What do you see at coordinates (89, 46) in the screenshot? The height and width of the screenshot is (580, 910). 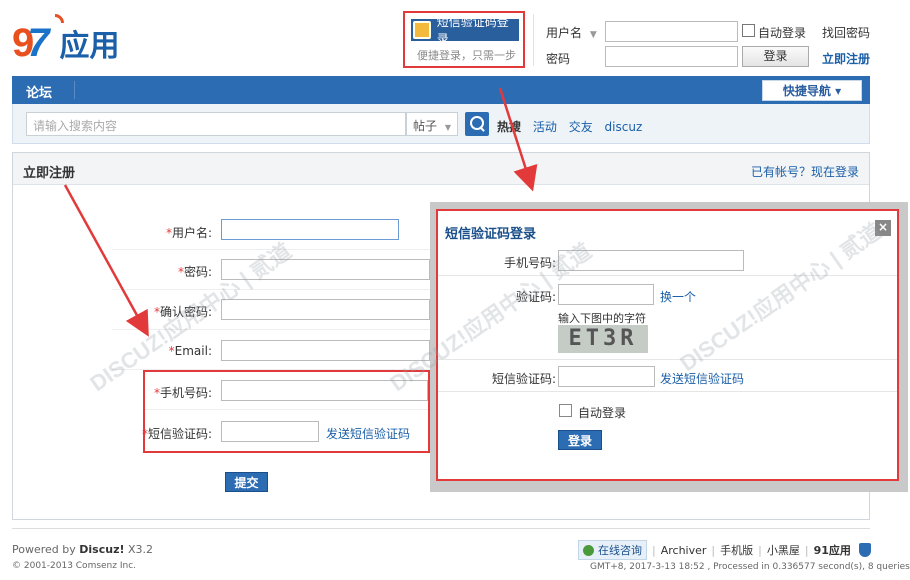 I see `logo-text: 应用` at bounding box center [89, 46].